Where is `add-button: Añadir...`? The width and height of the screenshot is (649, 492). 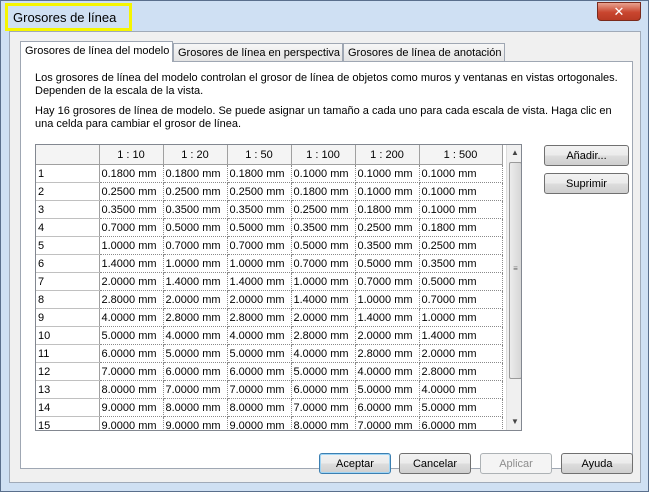 add-button: Añadir... is located at coordinates (586, 155).